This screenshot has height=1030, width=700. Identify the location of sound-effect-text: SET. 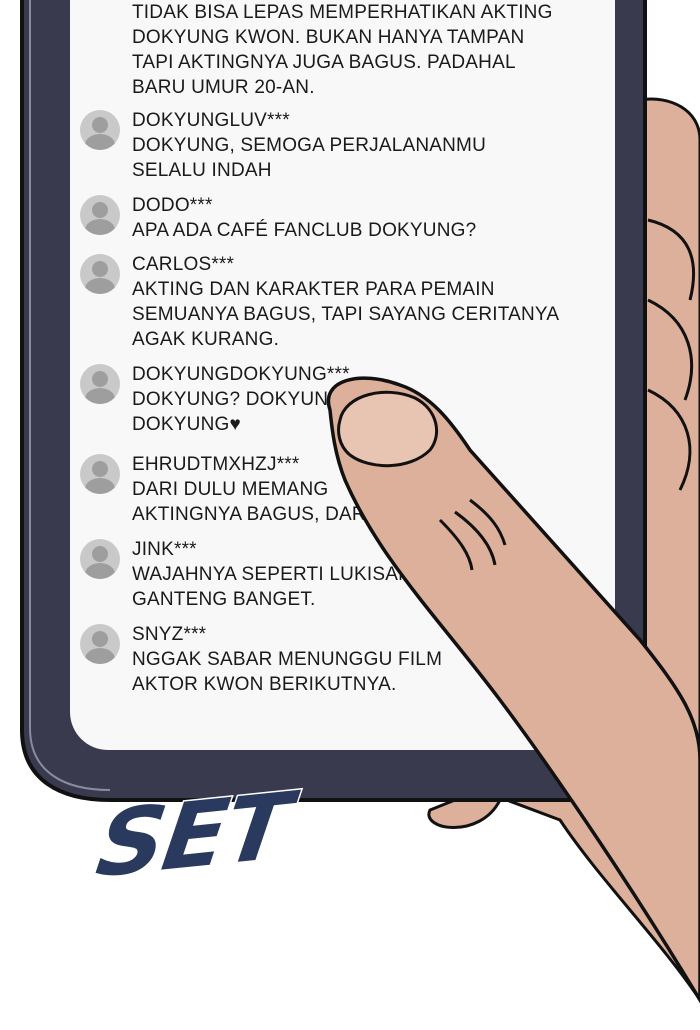
(193, 835).